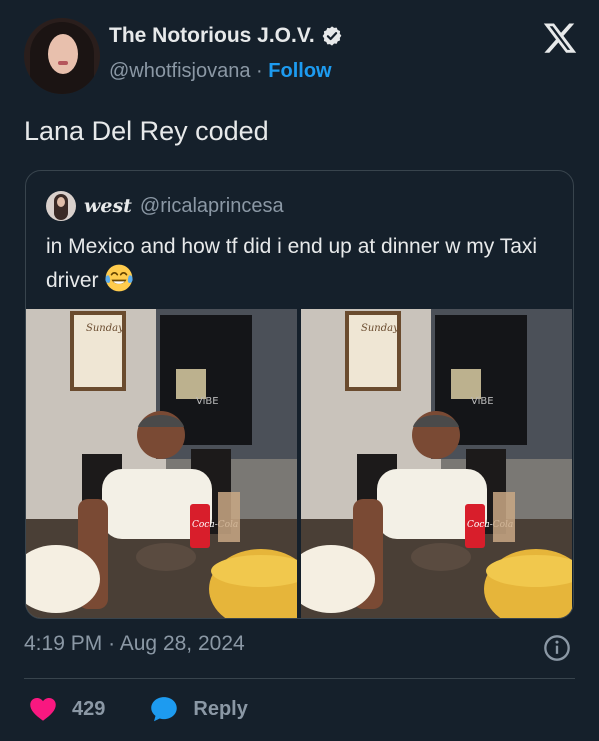 Image resolution: width=599 pixels, height=741 pixels. What do you see at coordinates (164, 709) in the screenshot?
I see `reply-icon` at bounding box center [164, 709].